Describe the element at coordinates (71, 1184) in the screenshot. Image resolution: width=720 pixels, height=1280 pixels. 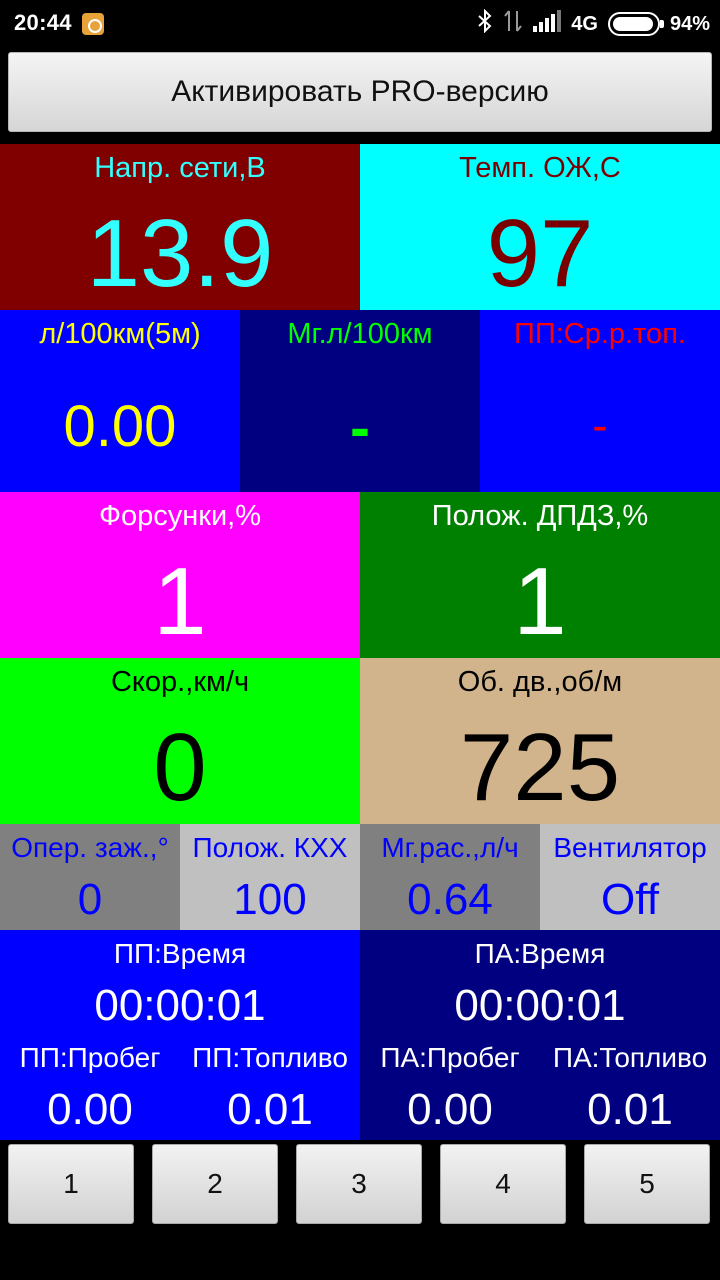
I see `page-button-1: 1` at that location.